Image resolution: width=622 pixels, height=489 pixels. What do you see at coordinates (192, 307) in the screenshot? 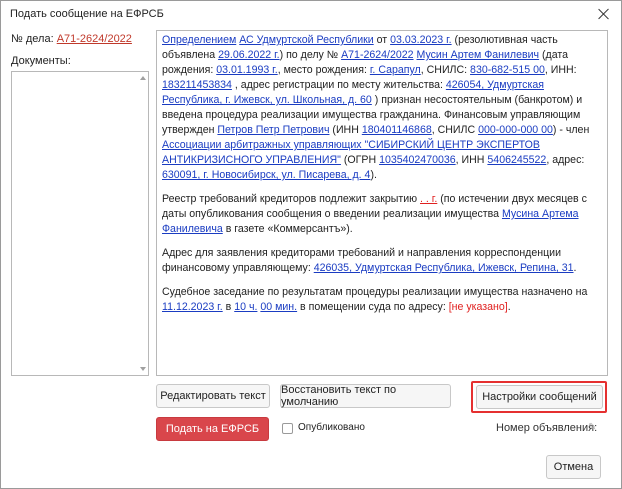
I see `text-link: 11.12.2023 г.` at bounding box center [192, 307].